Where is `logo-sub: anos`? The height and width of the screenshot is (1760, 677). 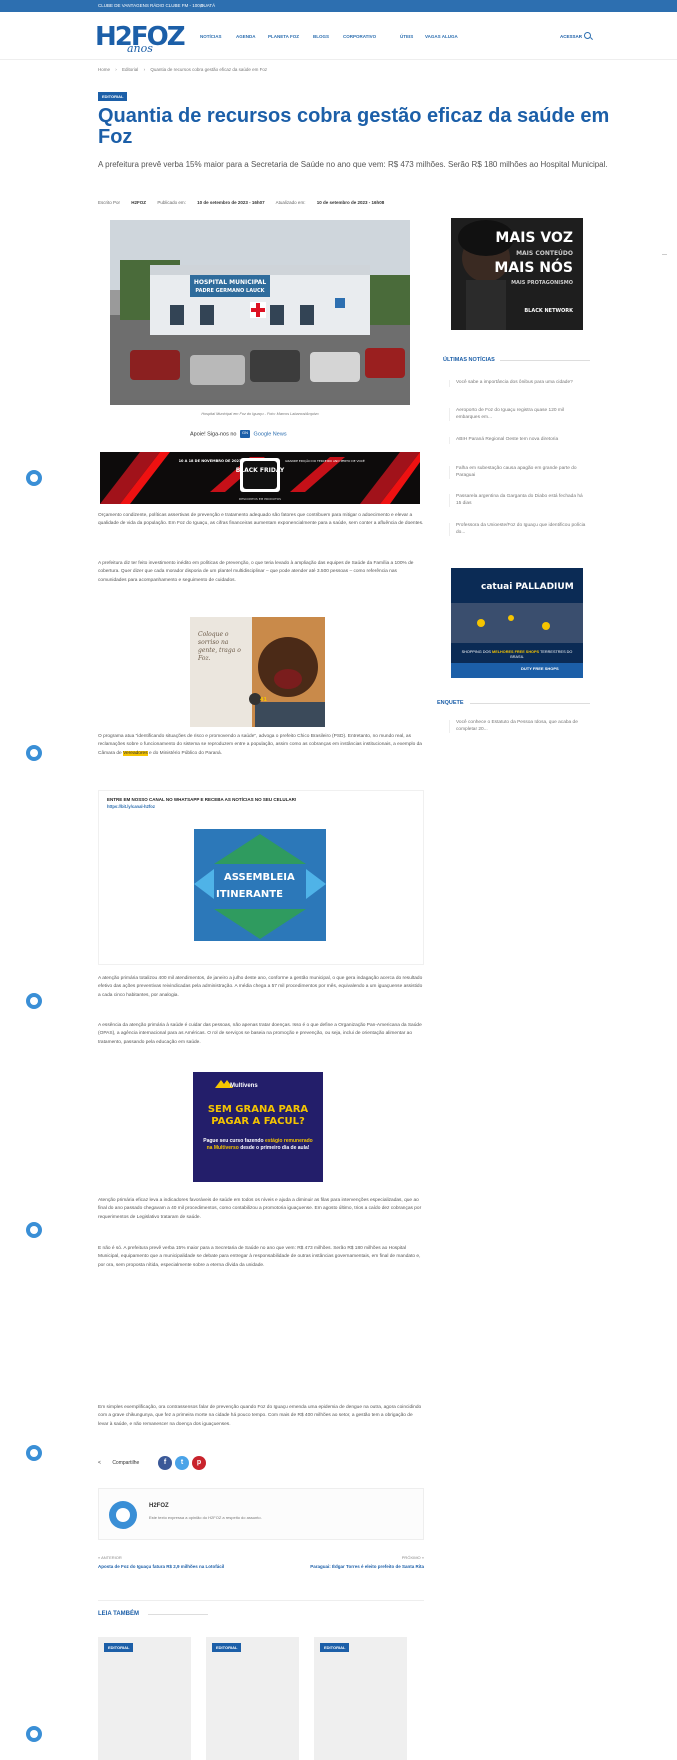
logo-sub: anos is located at coordinates (140, 48).